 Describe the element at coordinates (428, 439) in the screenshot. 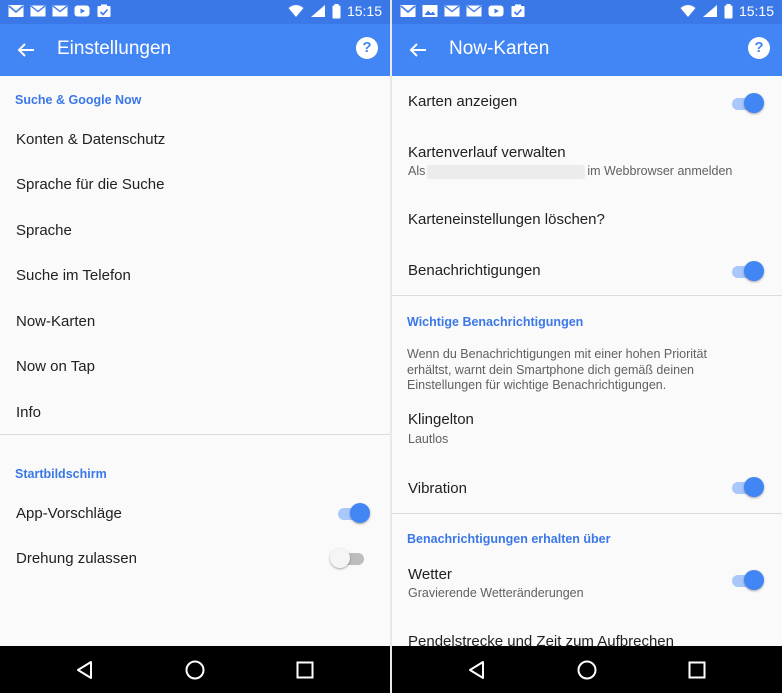

I see `item-sub: Lautlos` at that location.